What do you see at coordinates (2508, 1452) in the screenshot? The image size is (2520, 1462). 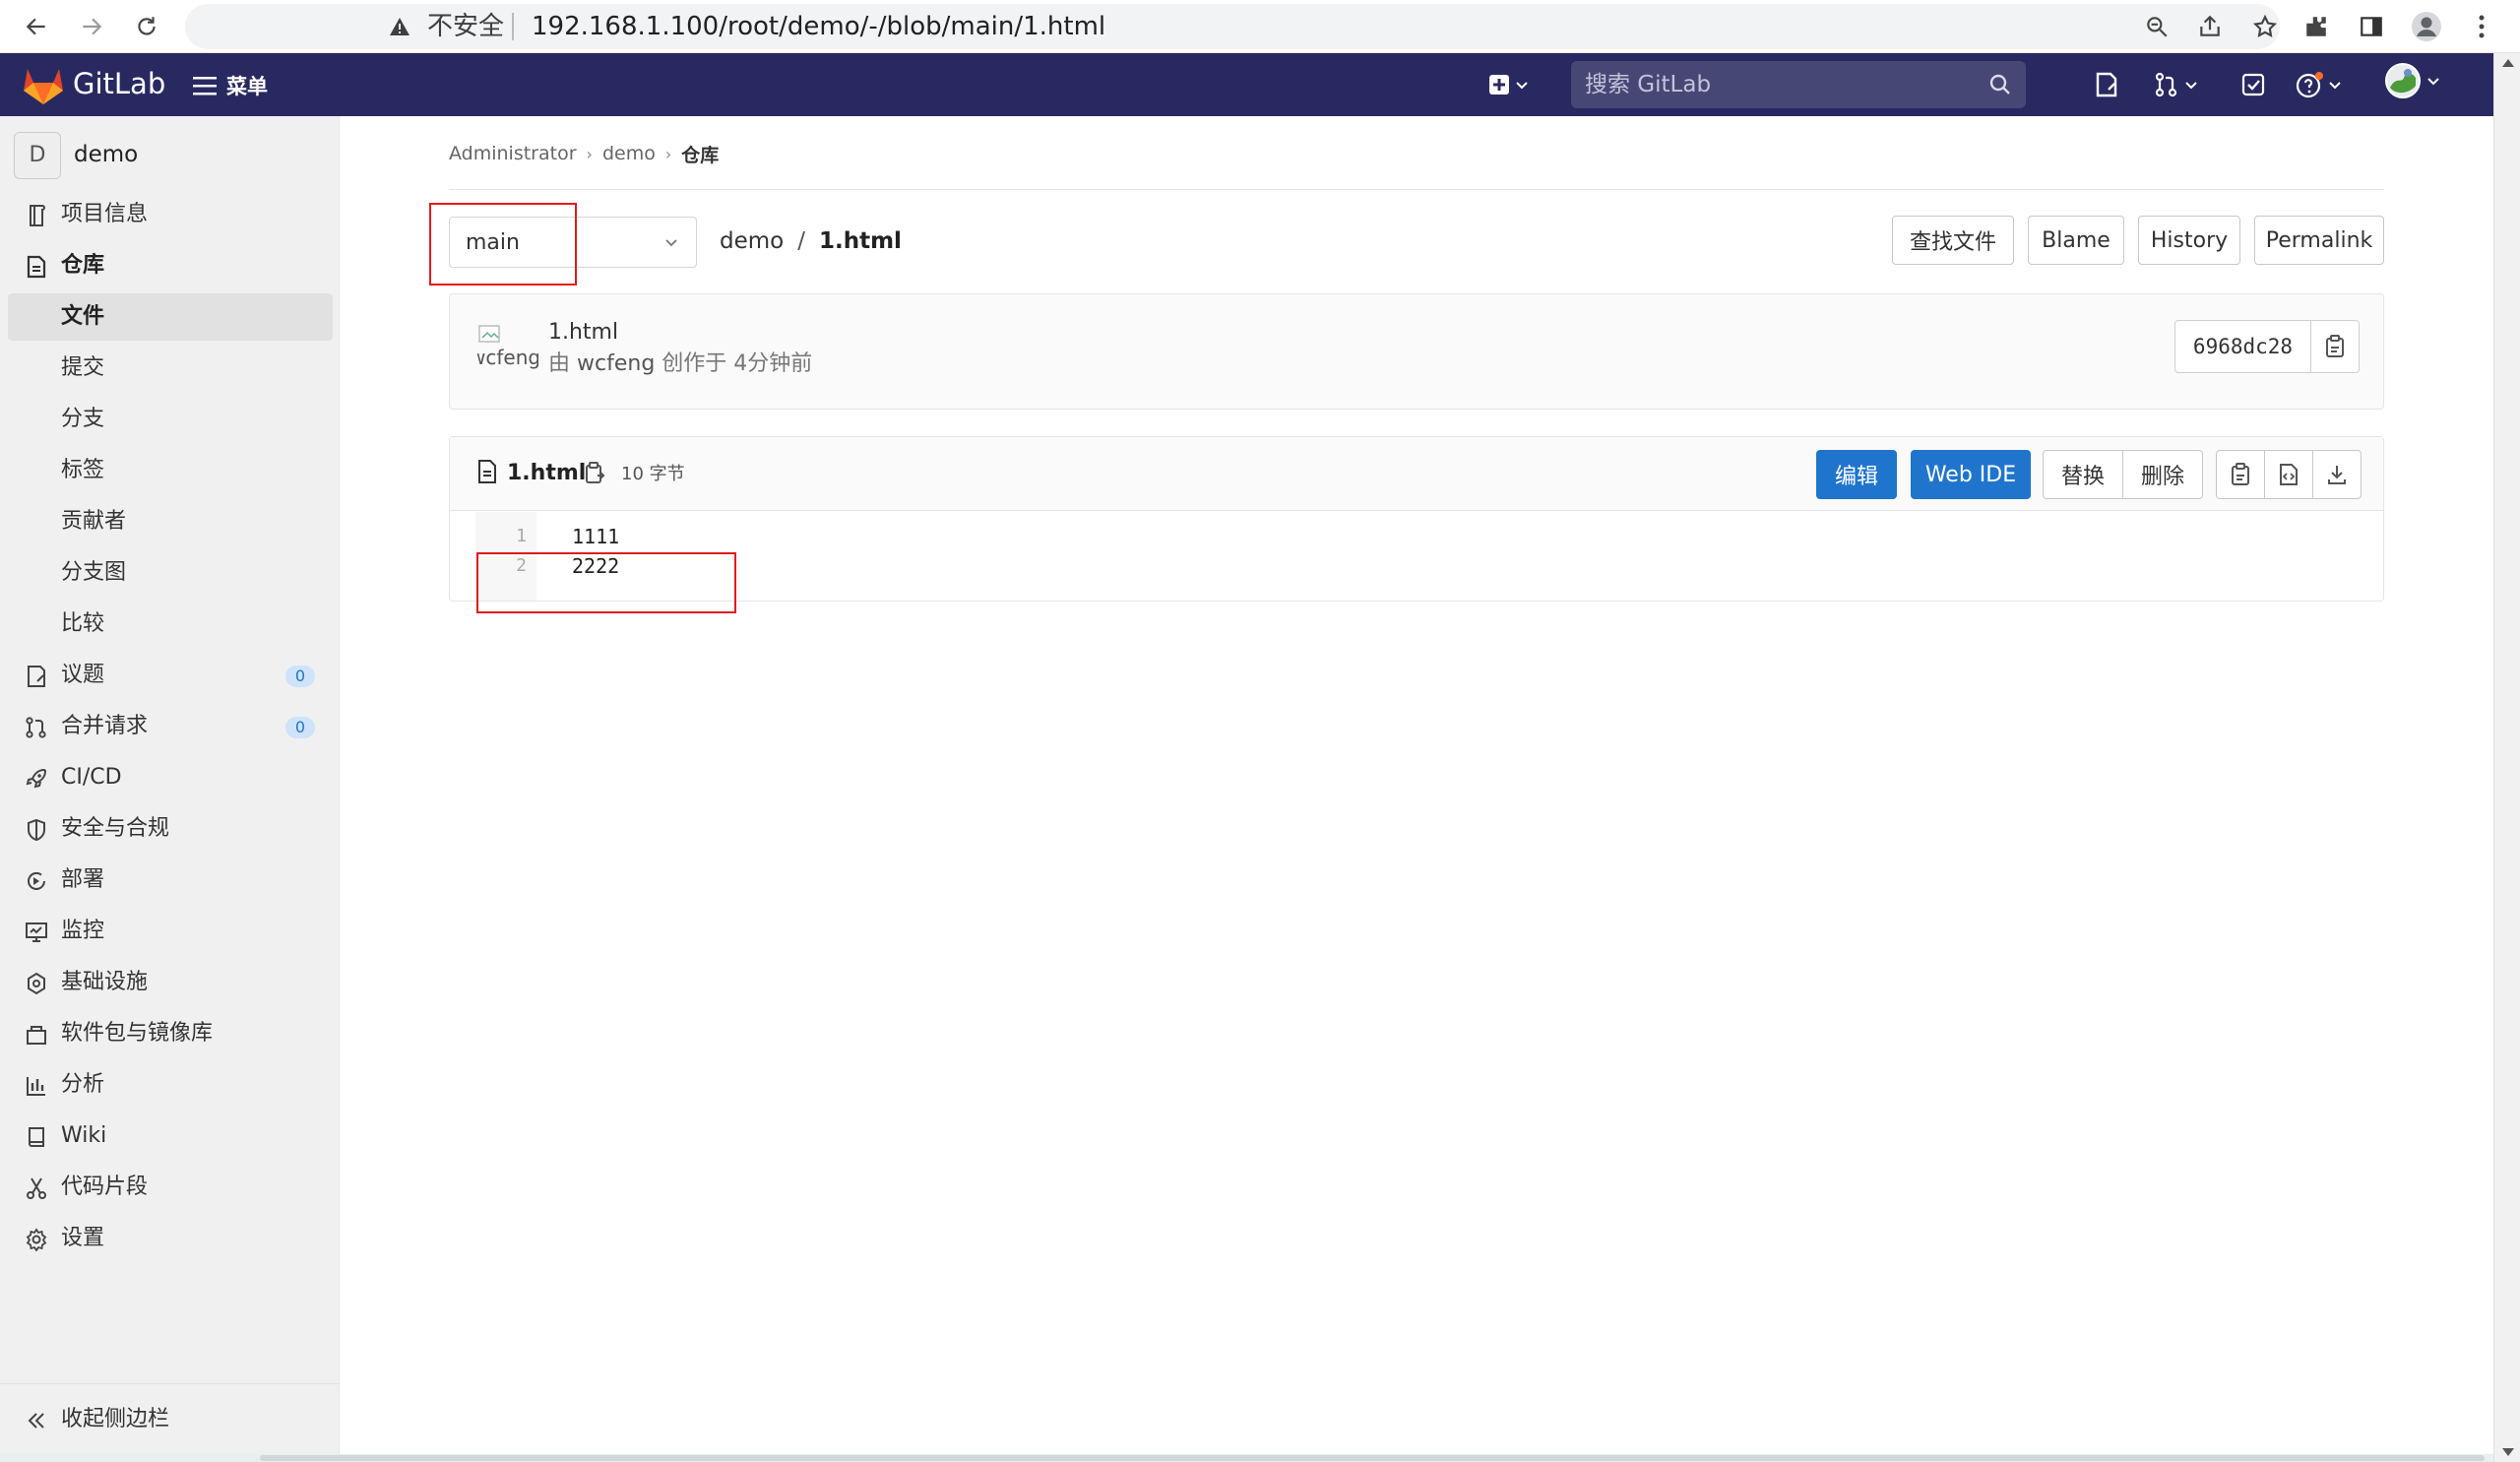 I see `scroll-down-arrow-icon` at bounding box center [2508, 1452].